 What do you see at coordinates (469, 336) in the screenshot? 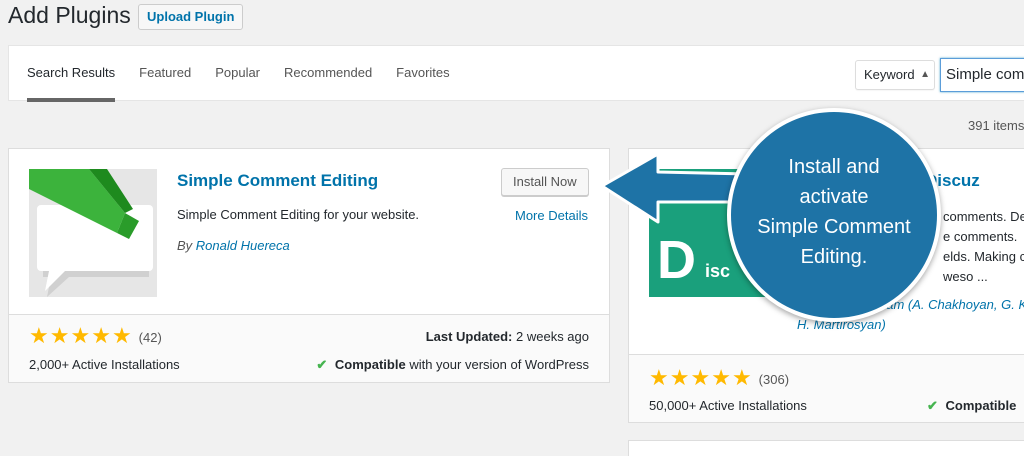
I see `last-updated-label: Last Updated:` at bounding box center [469, 336].